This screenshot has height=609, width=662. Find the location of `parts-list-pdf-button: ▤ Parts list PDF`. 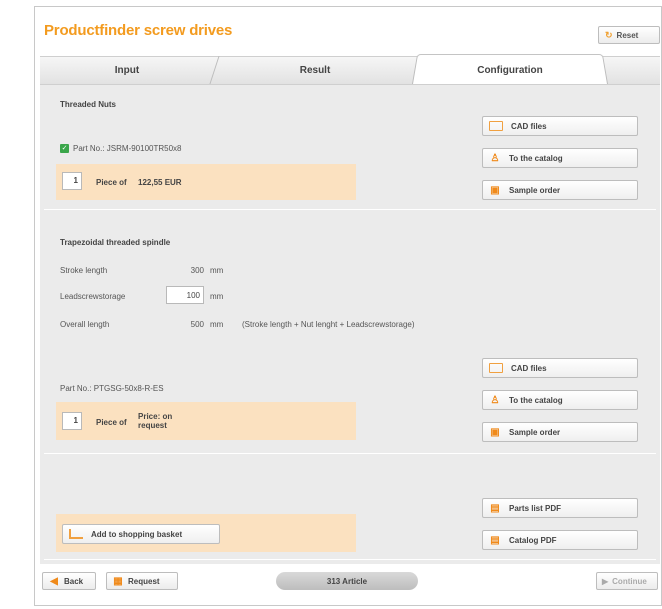

parts-list-pdf-button: ▤ Parts list PDF is located at coordinates (560, 508).